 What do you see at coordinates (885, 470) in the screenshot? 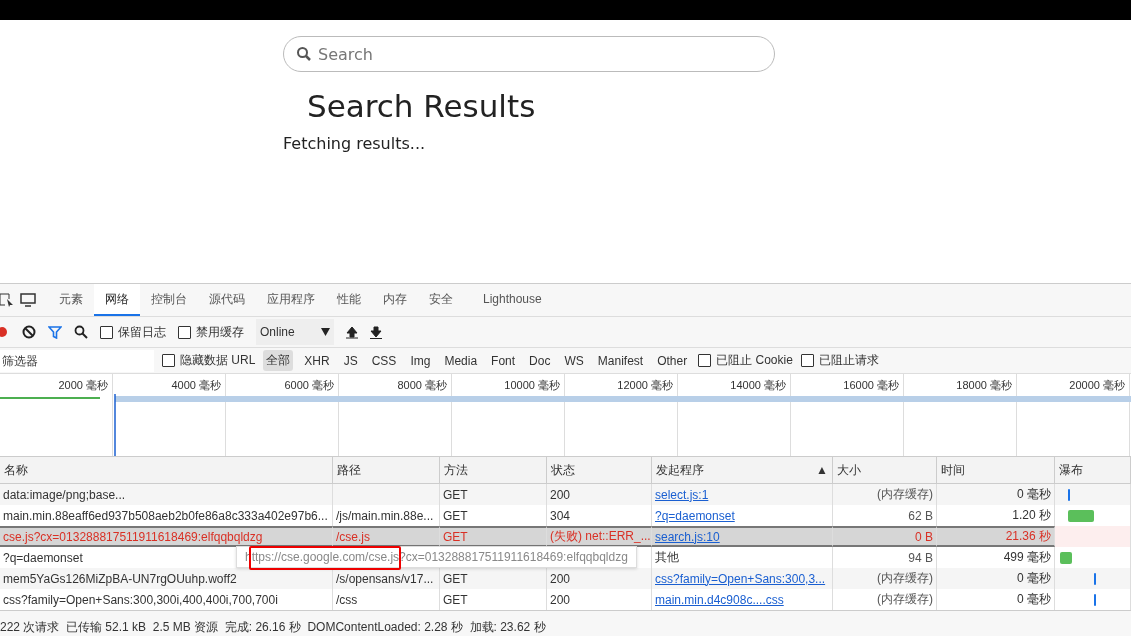
I see `column-header: 大小` at bounding box center [885, 470].